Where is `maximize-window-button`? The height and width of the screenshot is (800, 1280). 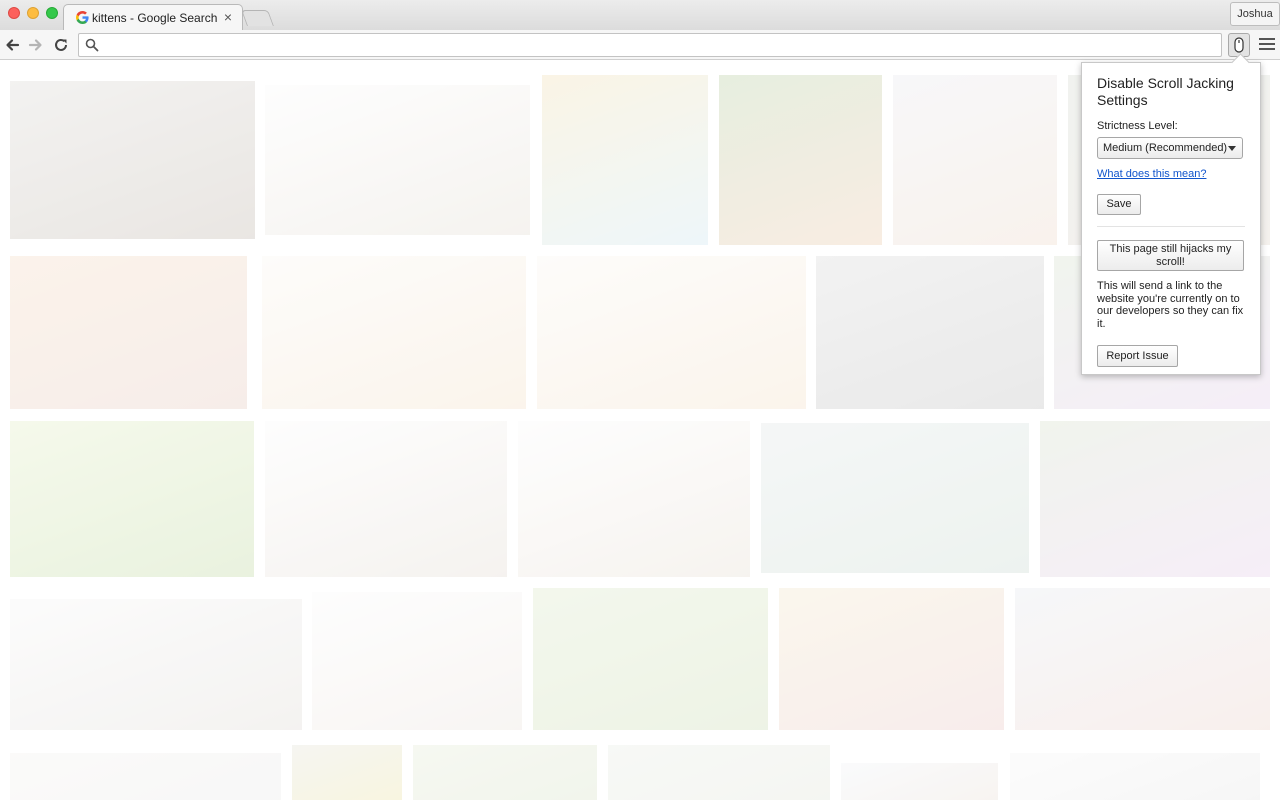 maximize-window-button is located at coordinates (52, 13).